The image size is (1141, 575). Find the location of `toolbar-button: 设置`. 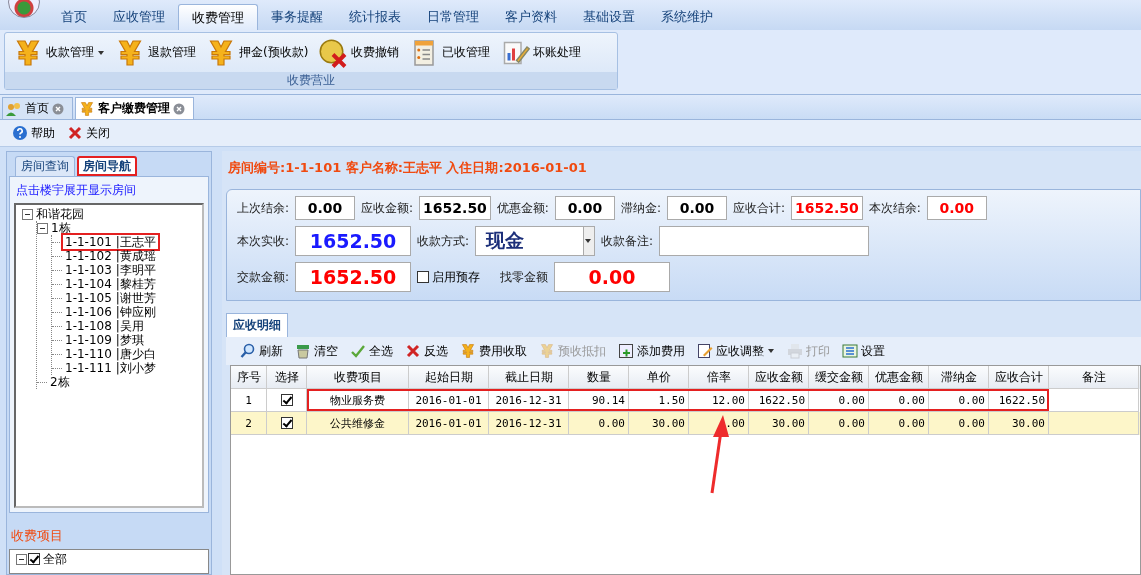

toolbar-button: 设置 is located at coordinates (863, 351).